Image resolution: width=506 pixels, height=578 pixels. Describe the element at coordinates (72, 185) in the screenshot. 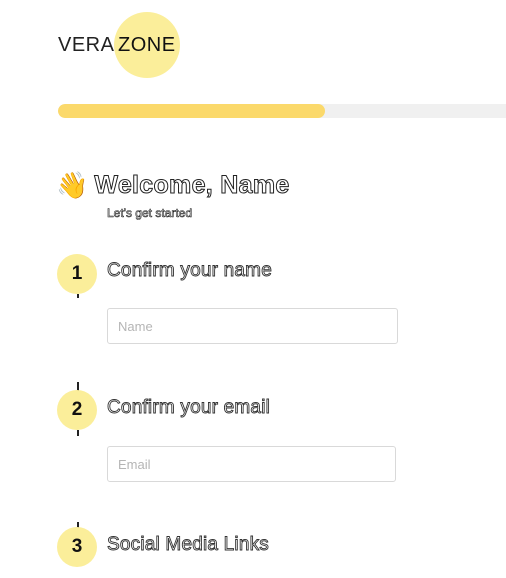

I see `waving-hand-icon: 👋` at that location.